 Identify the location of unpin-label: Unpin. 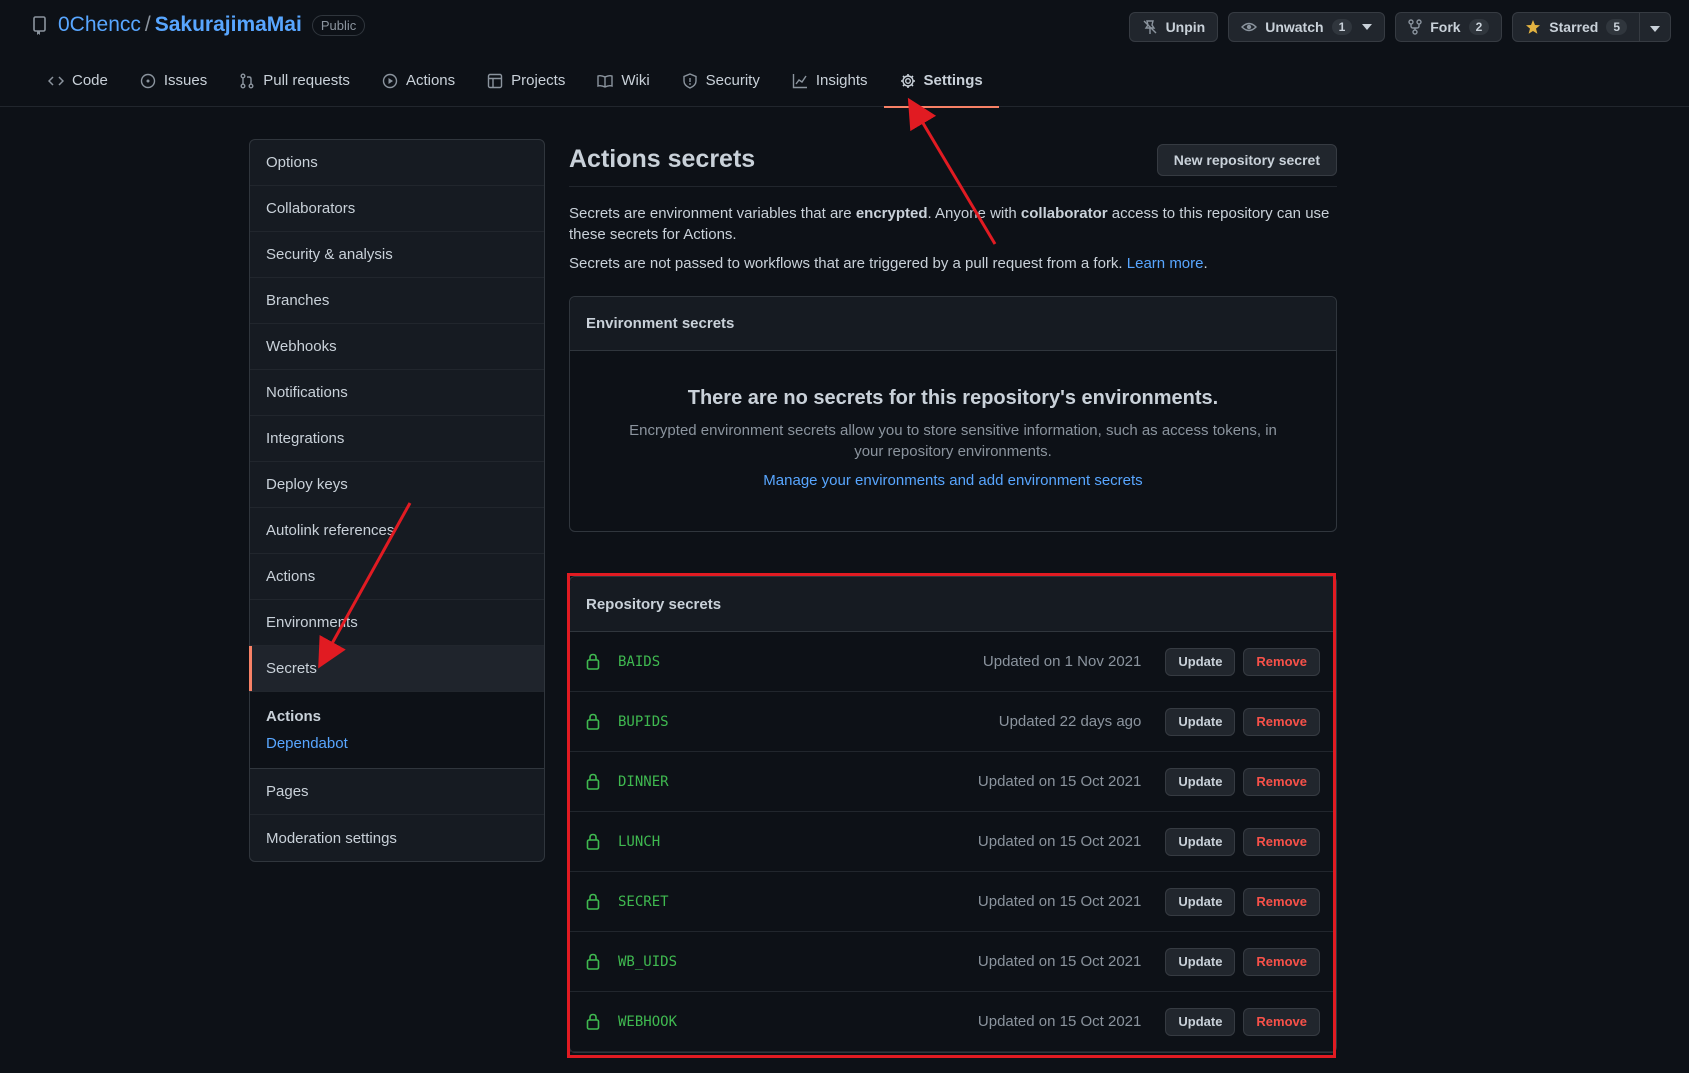
(1185, 27).